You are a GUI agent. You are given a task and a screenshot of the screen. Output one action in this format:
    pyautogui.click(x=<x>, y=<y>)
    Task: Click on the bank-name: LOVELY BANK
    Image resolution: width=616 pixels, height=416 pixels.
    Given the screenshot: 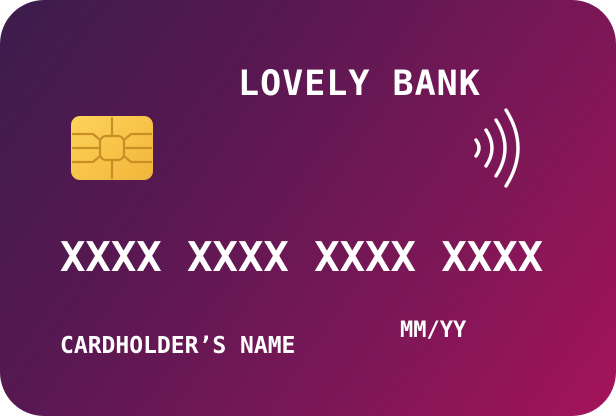 What is the action you would take?
    pyautogui.click(x=359, y=84)
    